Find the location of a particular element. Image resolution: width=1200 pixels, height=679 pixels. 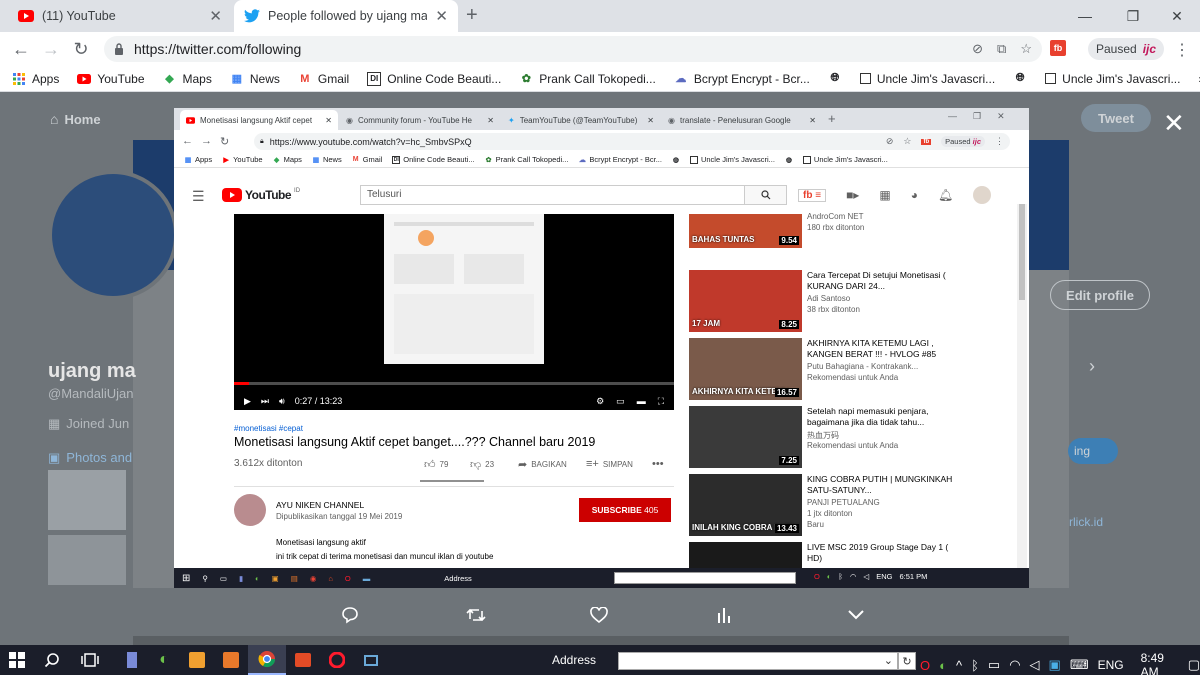

close-icon: ✕ is located at coordinates (1174, 123).